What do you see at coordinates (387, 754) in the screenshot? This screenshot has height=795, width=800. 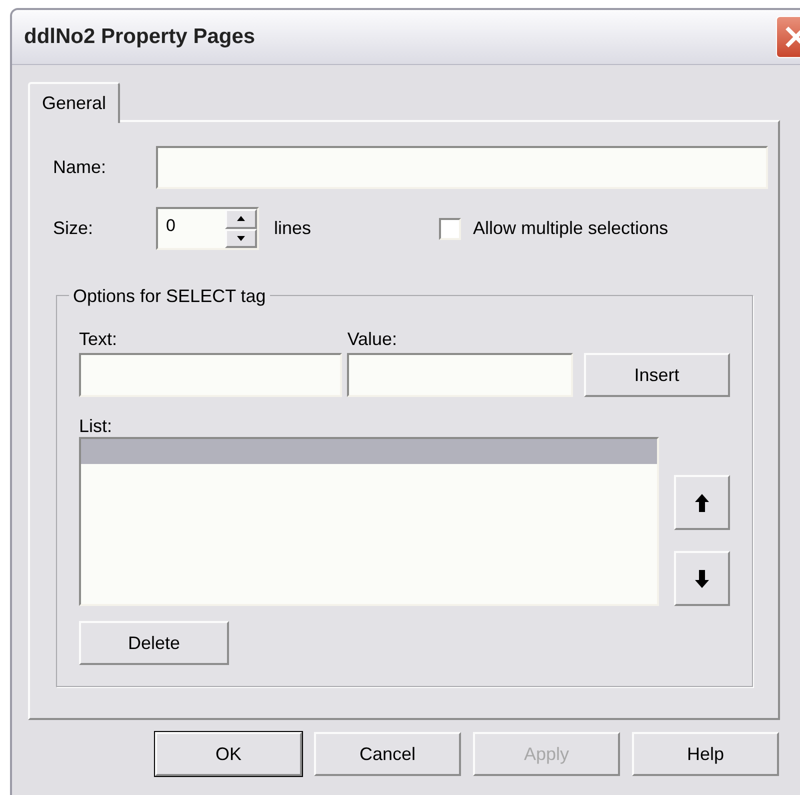 I see `dialog-button: Cancel` at bounding box center [387, 754].